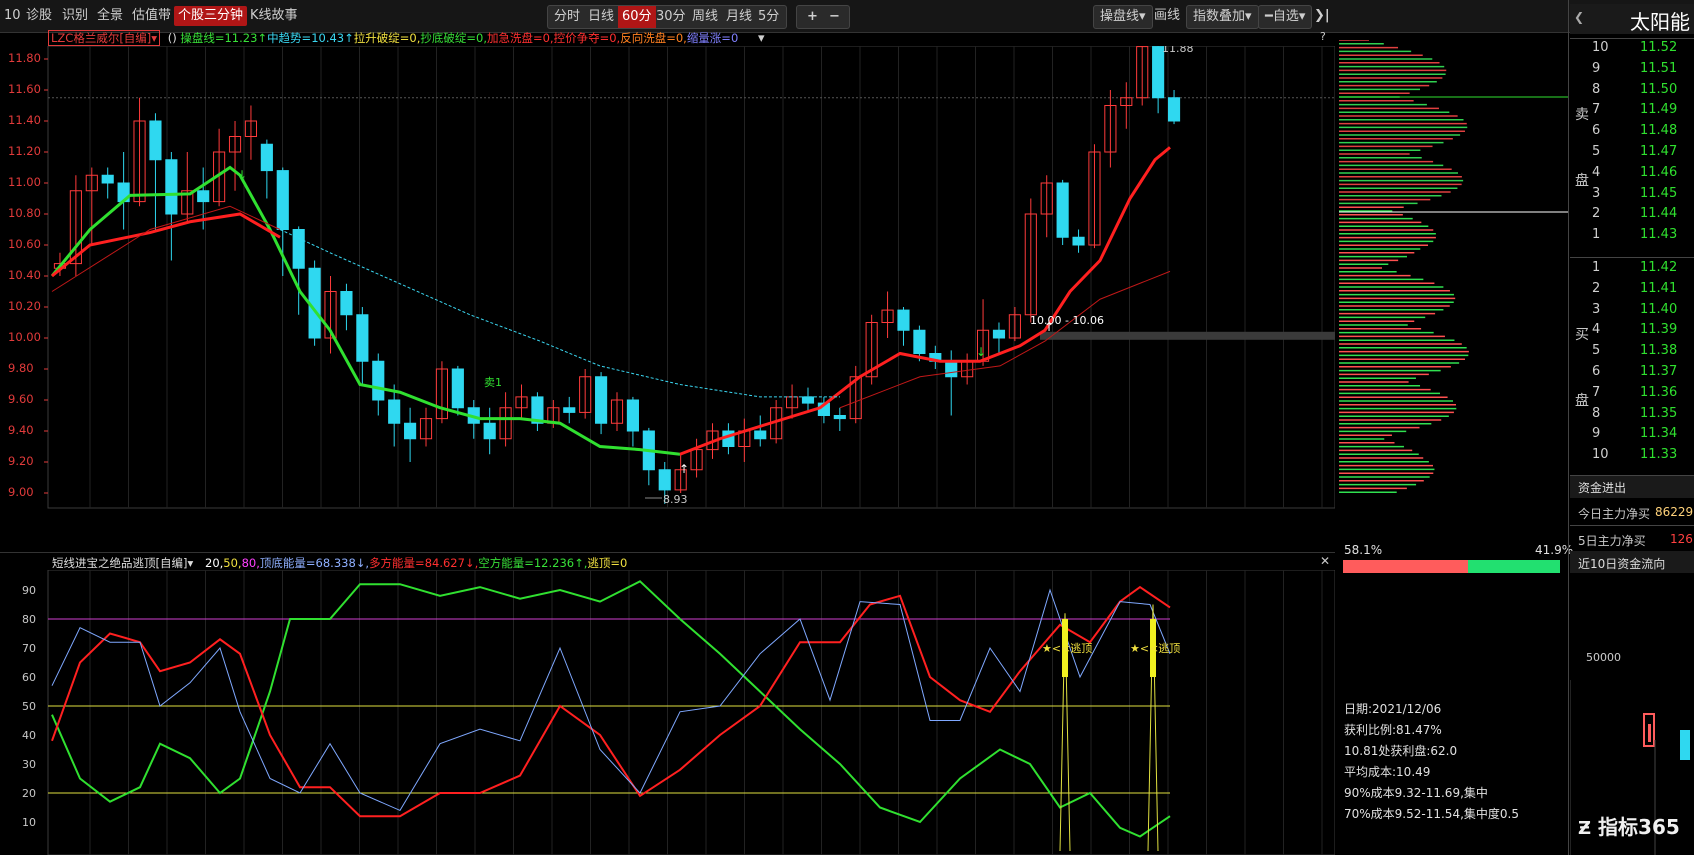  What do you see at coordinates (242, 175) in the screenshot?
I see `down-arrow-icon: ↓` at bounding box center [242, 175].